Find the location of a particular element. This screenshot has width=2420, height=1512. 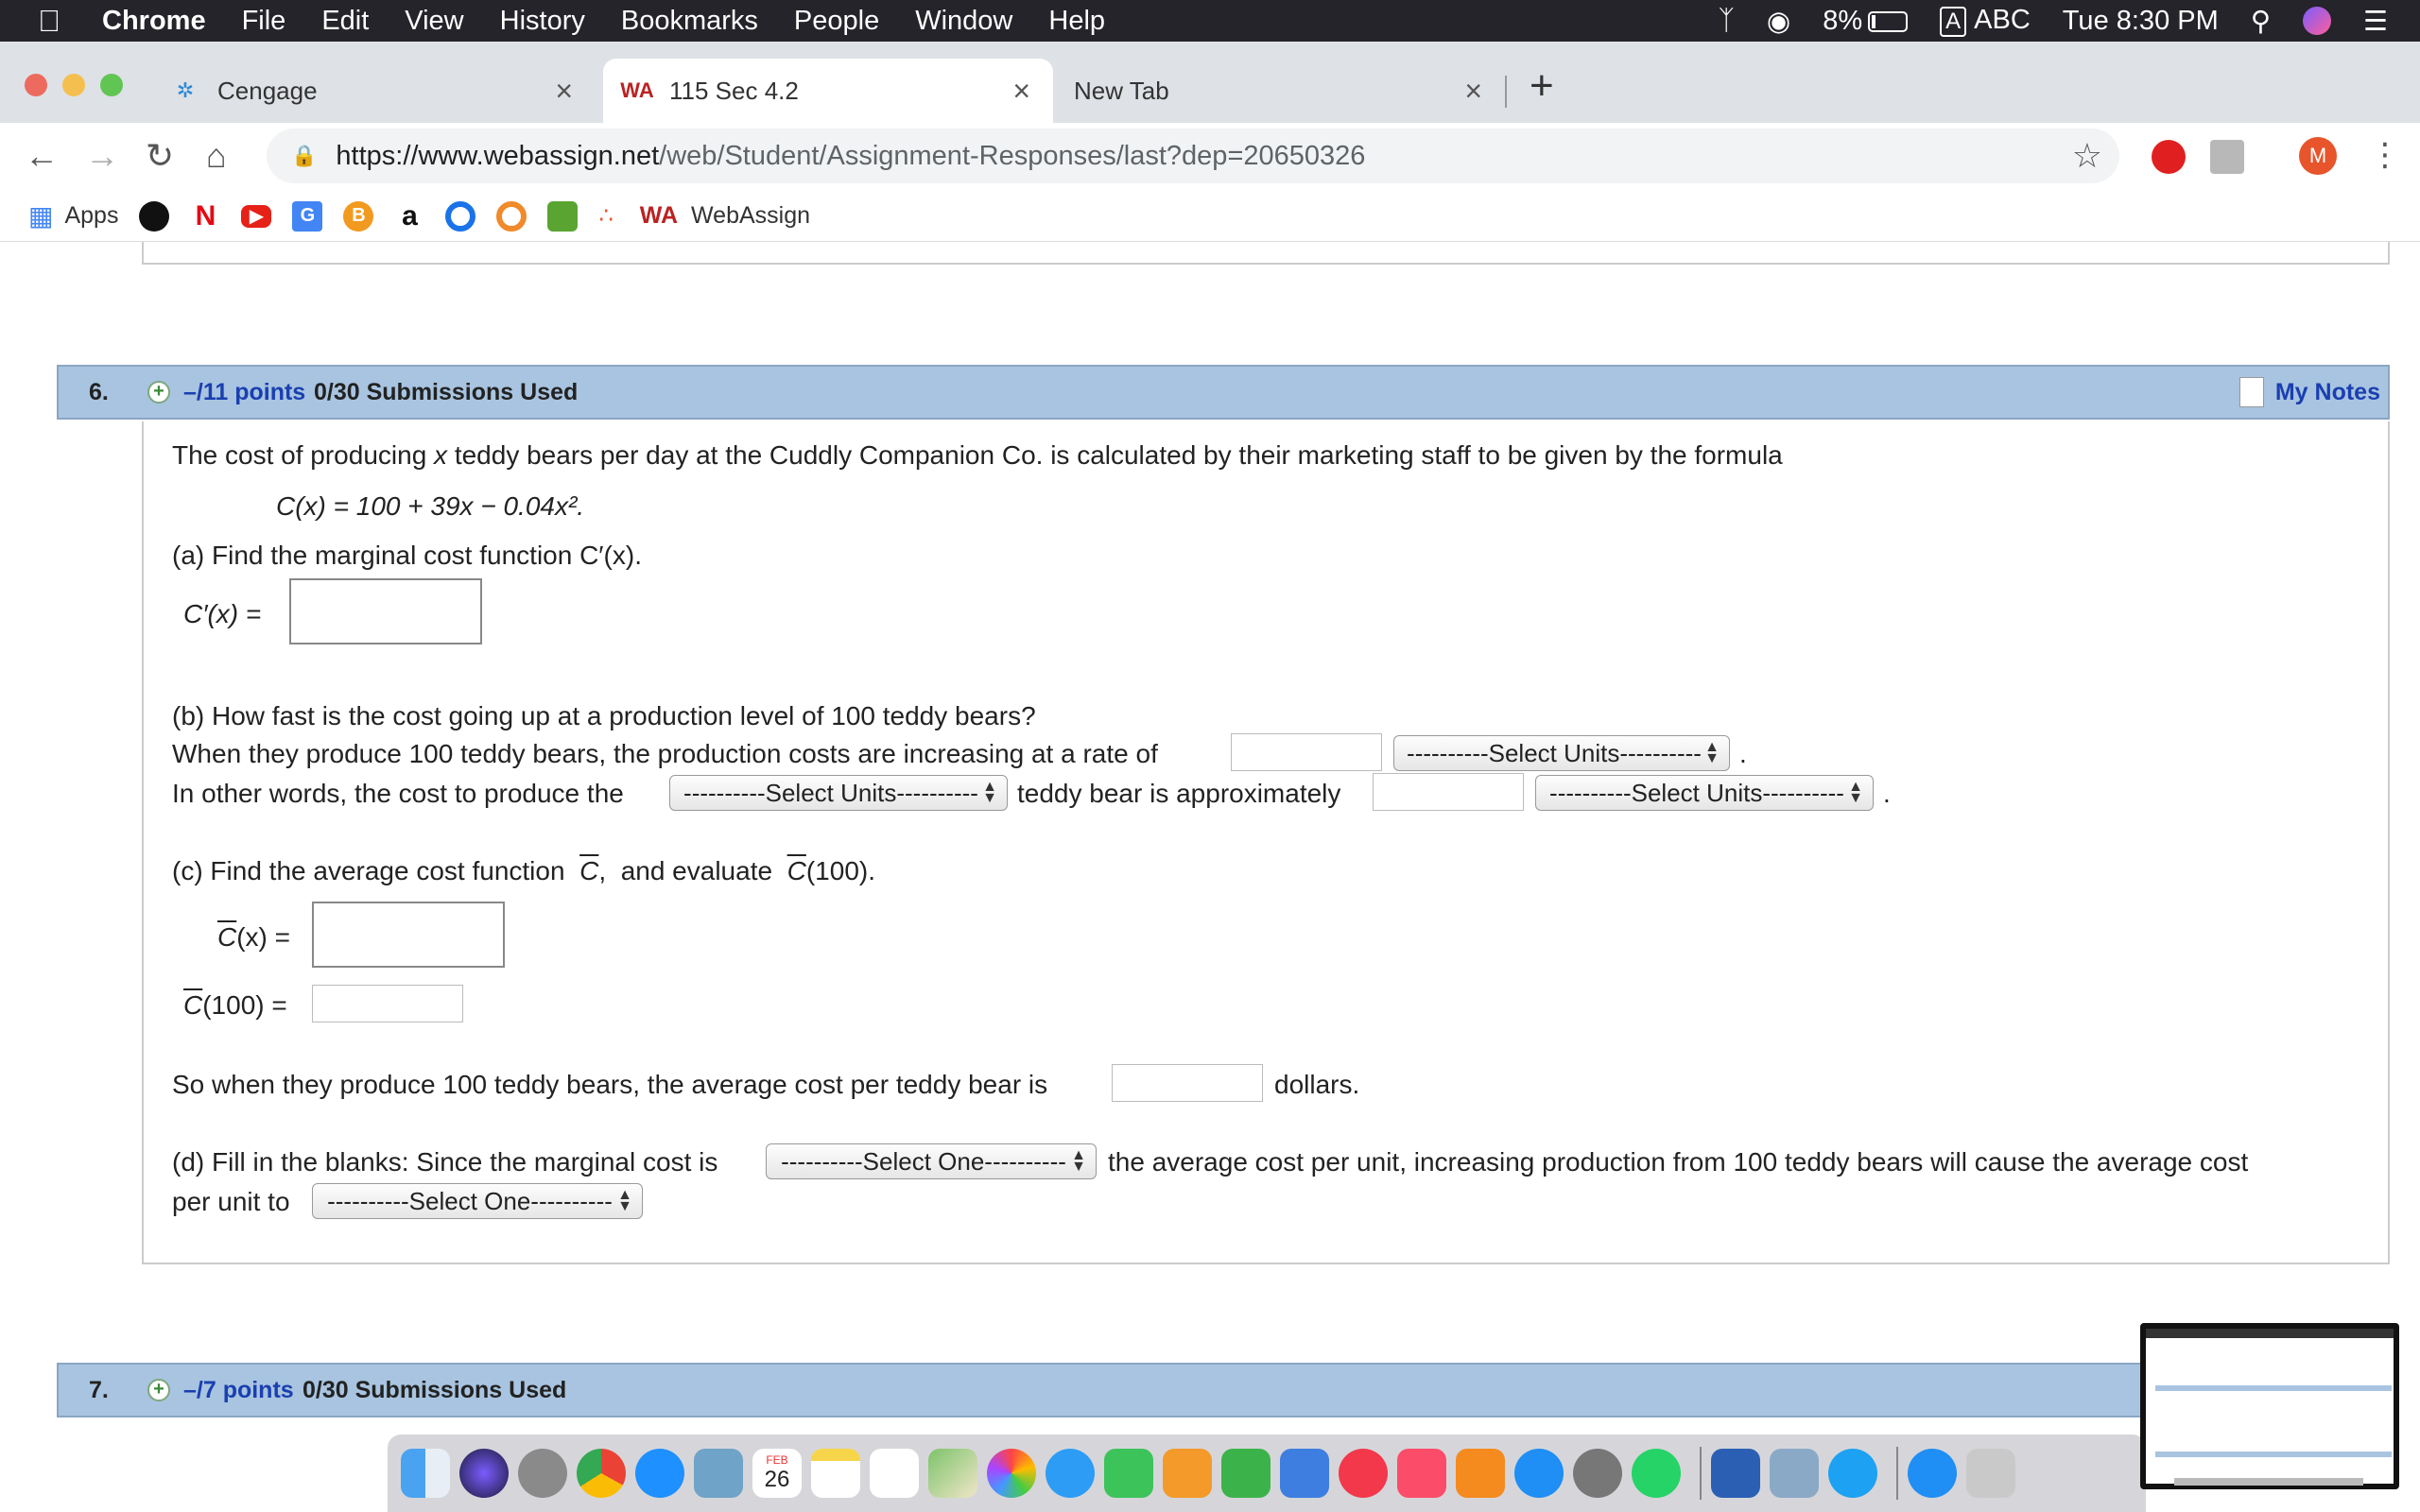

question-points-link: –/7 points is located at coordinates (238, 1390).